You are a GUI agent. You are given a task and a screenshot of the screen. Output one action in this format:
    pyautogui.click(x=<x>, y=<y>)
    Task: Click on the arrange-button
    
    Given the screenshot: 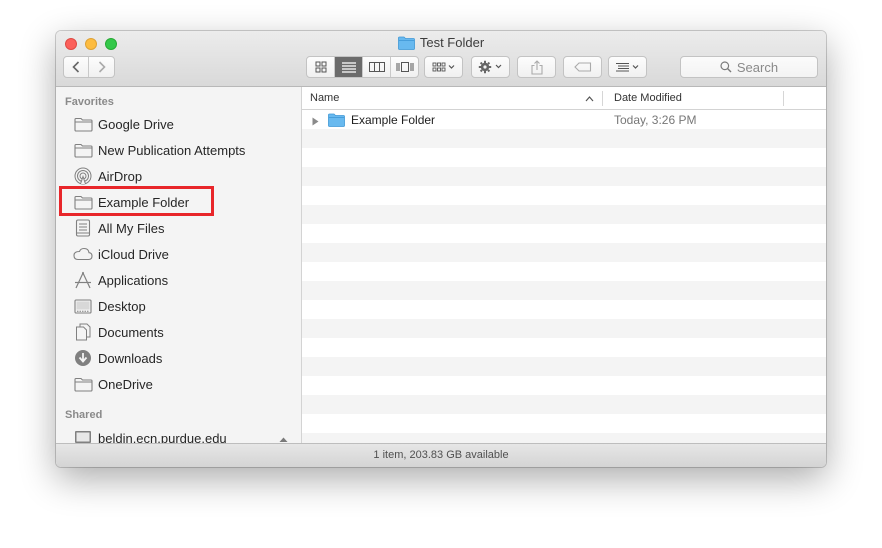 What is the action you would take?
    pyautogui.click(x=443, y=67)
    